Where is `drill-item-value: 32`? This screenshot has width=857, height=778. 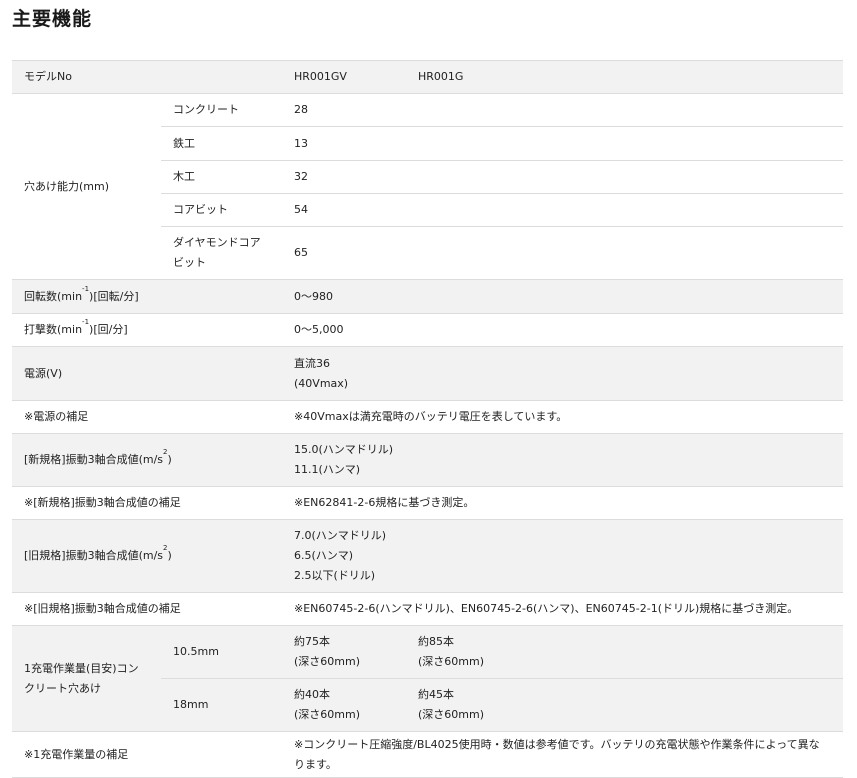
drill-item-value: 32 is located at coordinates (562, 177).